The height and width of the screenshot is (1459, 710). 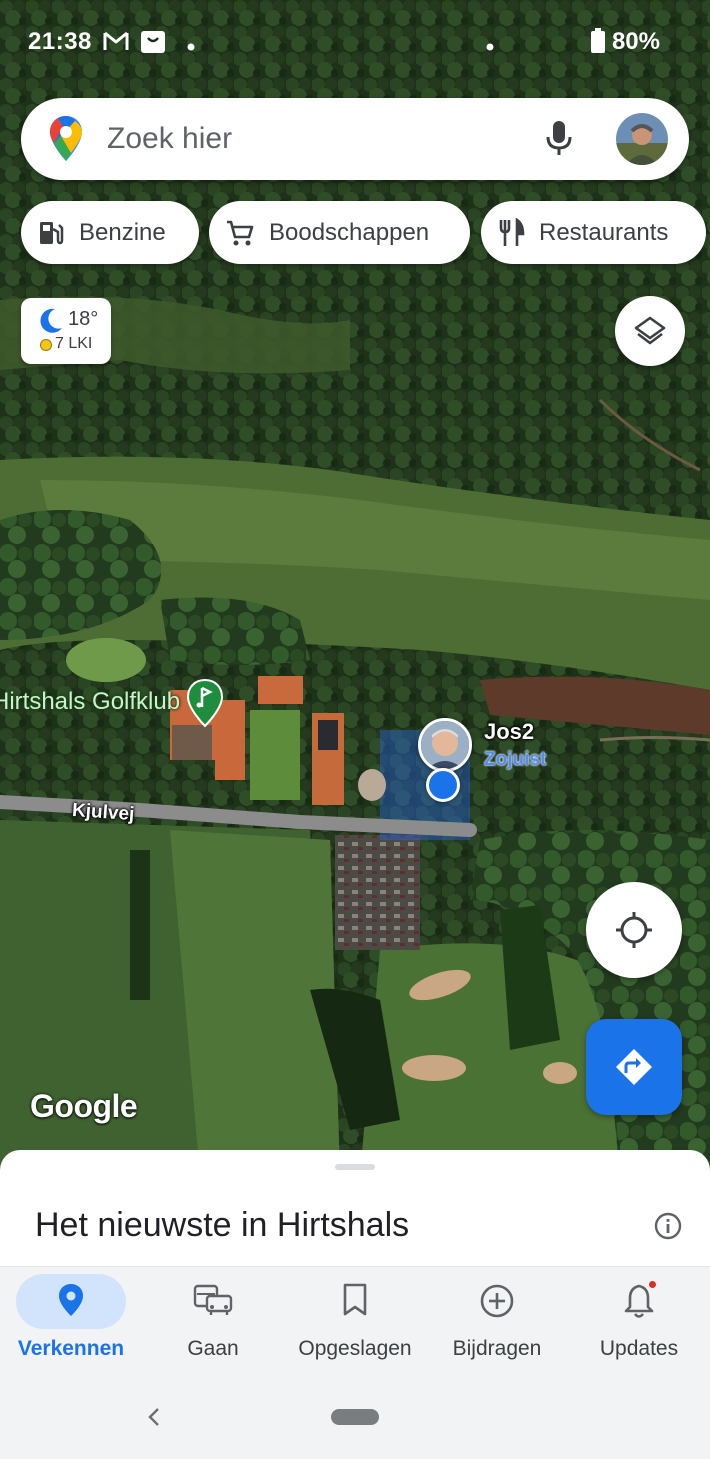 I want to click on commute-icon, so click(x=213, y=1302).